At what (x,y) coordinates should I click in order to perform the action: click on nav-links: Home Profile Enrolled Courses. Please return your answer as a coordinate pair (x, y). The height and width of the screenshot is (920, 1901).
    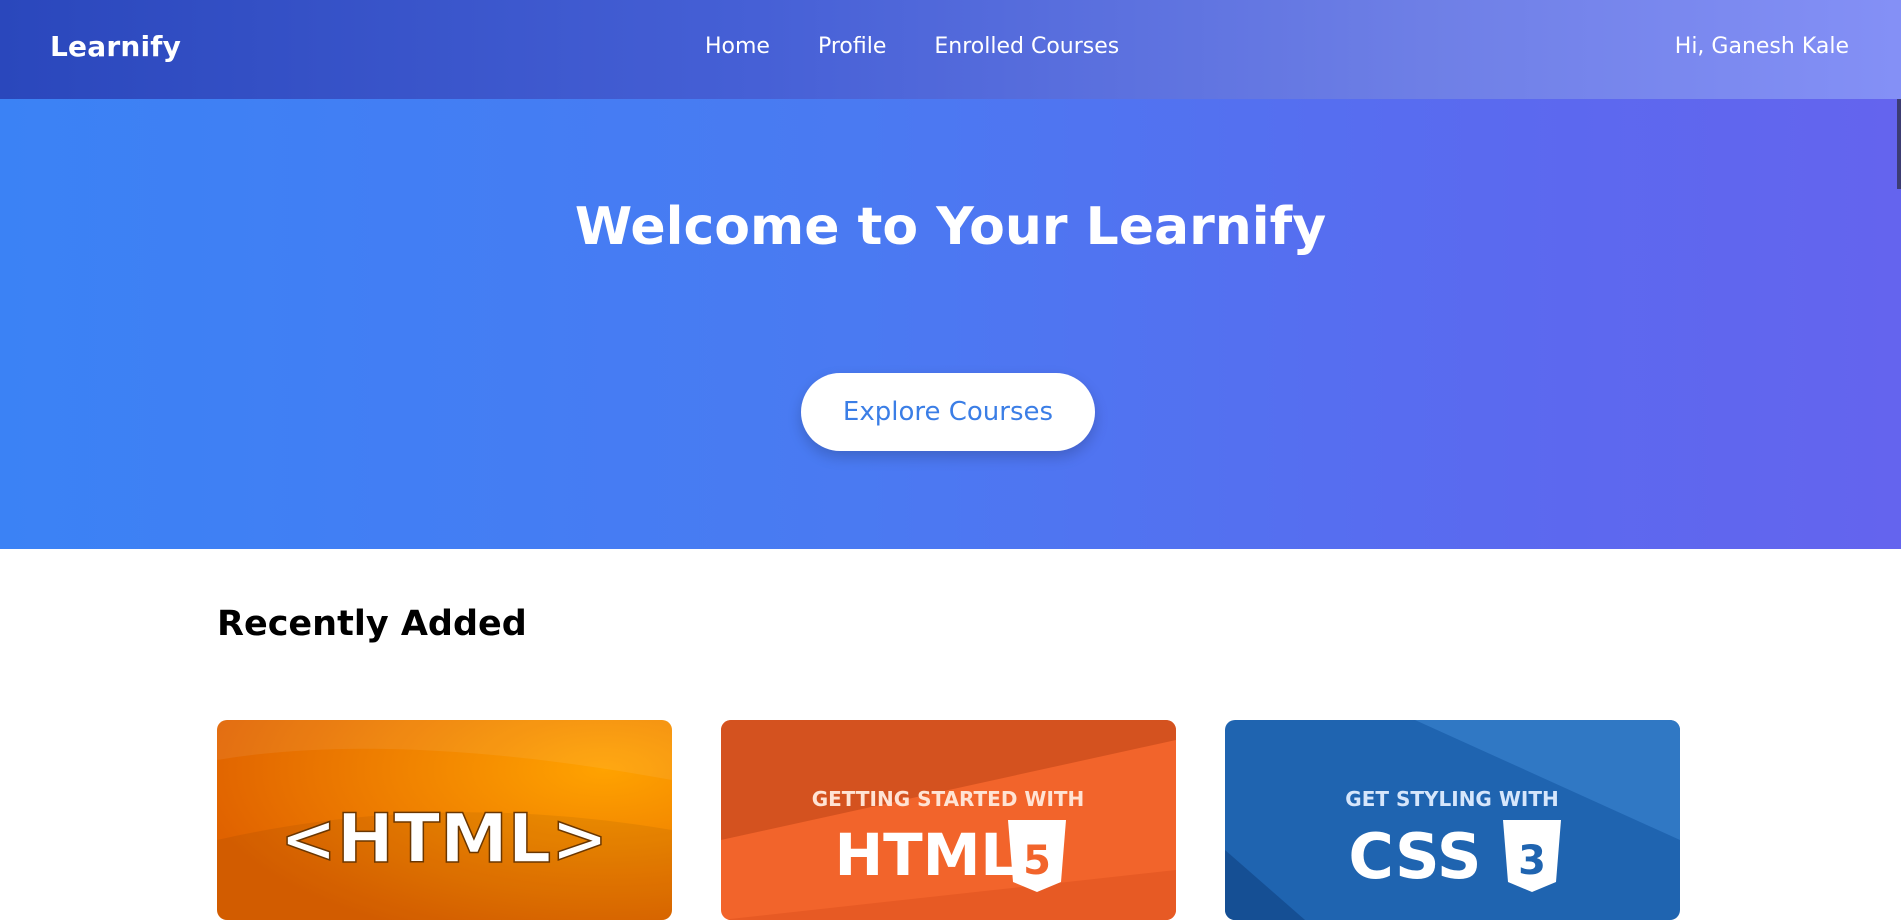
    Looking at the image, I should click on (912, 46).